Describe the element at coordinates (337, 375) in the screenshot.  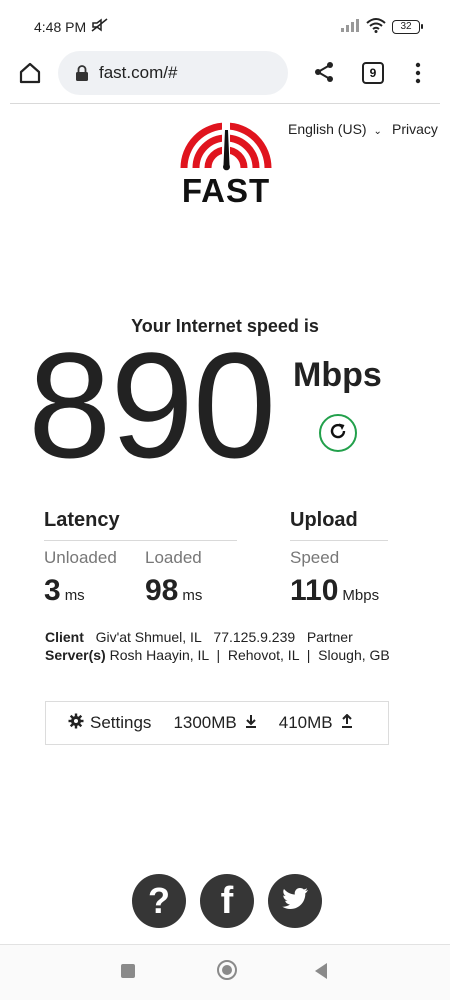
I see `speed-unit: Mbps` at that location.